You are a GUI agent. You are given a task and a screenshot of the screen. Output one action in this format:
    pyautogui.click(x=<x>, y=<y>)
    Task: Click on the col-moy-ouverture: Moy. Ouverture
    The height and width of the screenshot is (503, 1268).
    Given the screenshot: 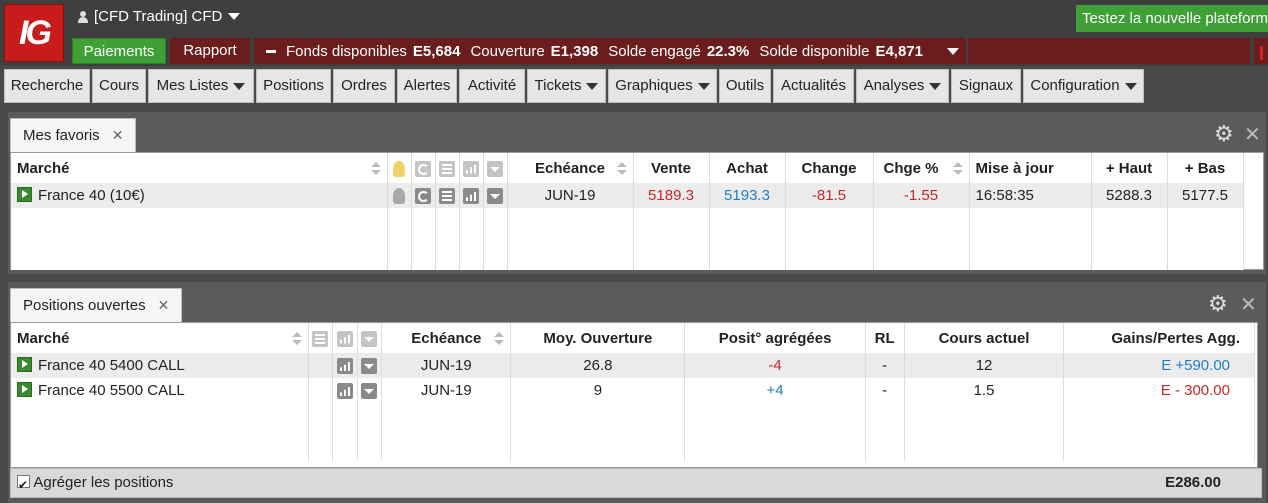 What is the action you would take?
    pyautogui.click(x=598, y=338)
    